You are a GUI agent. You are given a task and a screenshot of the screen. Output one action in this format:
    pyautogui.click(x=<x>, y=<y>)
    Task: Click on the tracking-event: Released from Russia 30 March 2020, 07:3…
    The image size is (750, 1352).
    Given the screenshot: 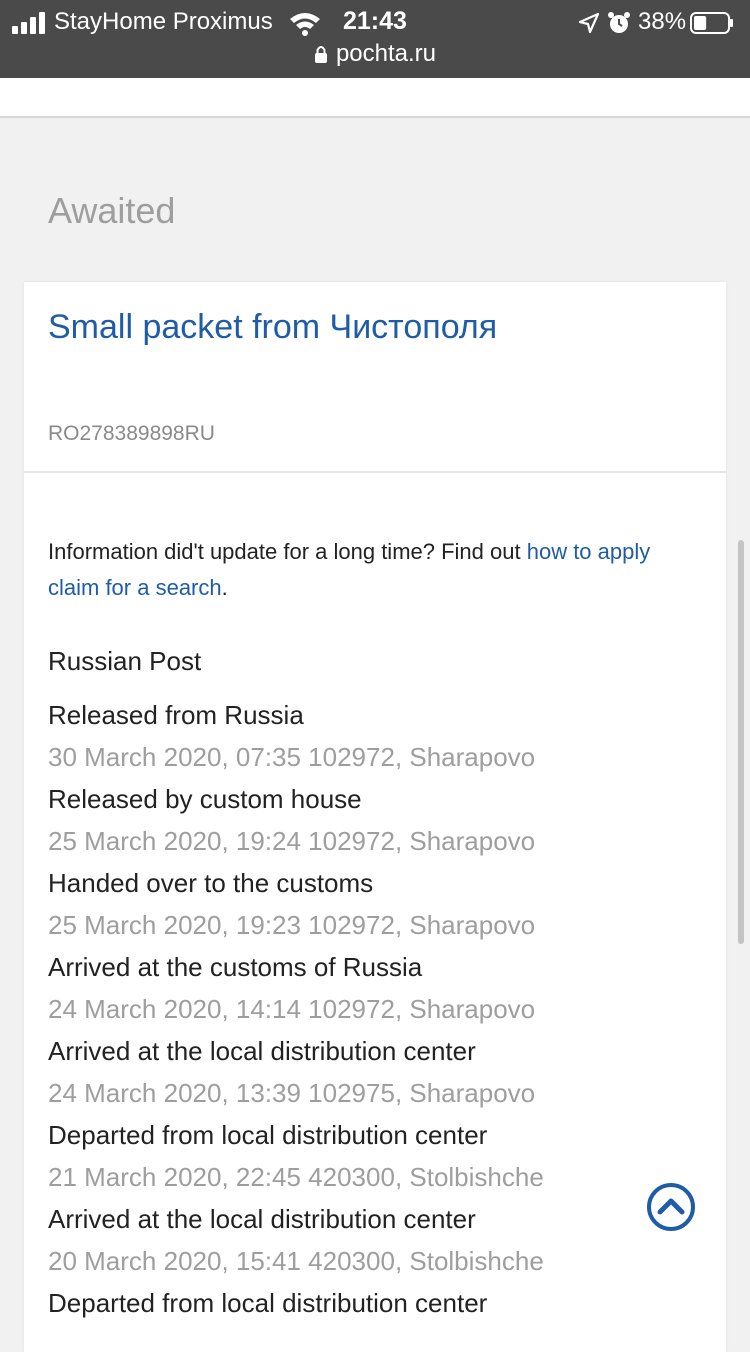 What is the action you would take?
    pyautogui.click(x=378, y=738)
    